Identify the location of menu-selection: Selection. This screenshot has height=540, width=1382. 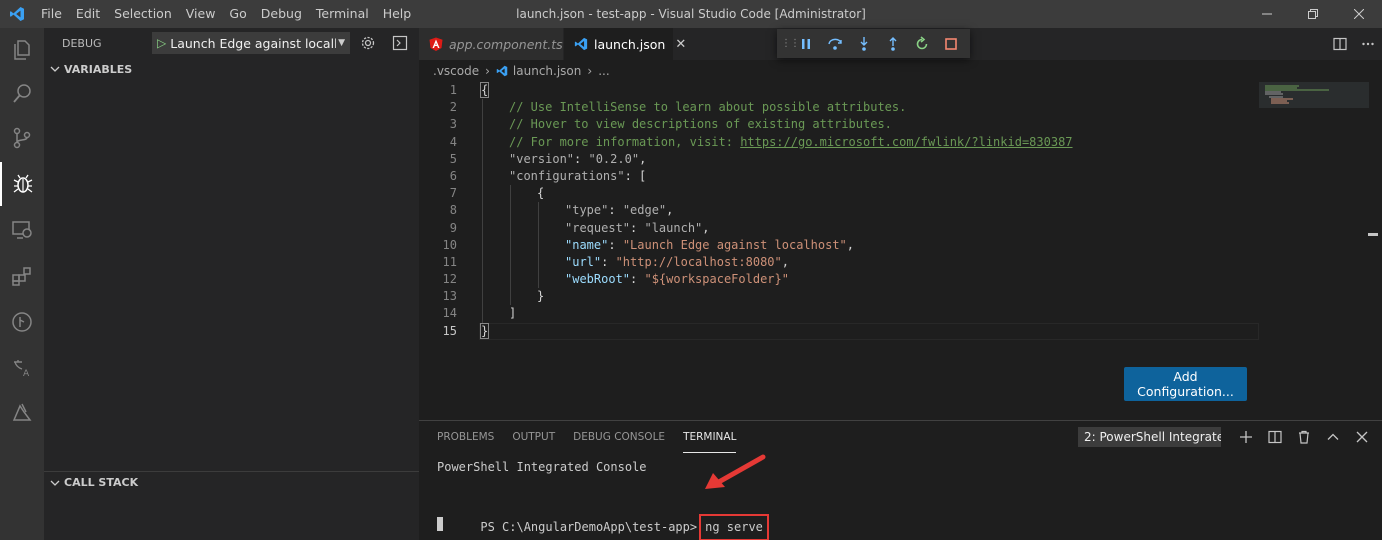
(143, 14).